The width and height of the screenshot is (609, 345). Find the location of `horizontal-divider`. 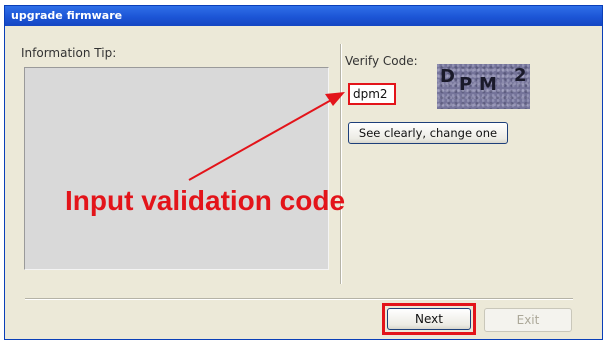

horizontal-divider is located at coordinates (299, 298).